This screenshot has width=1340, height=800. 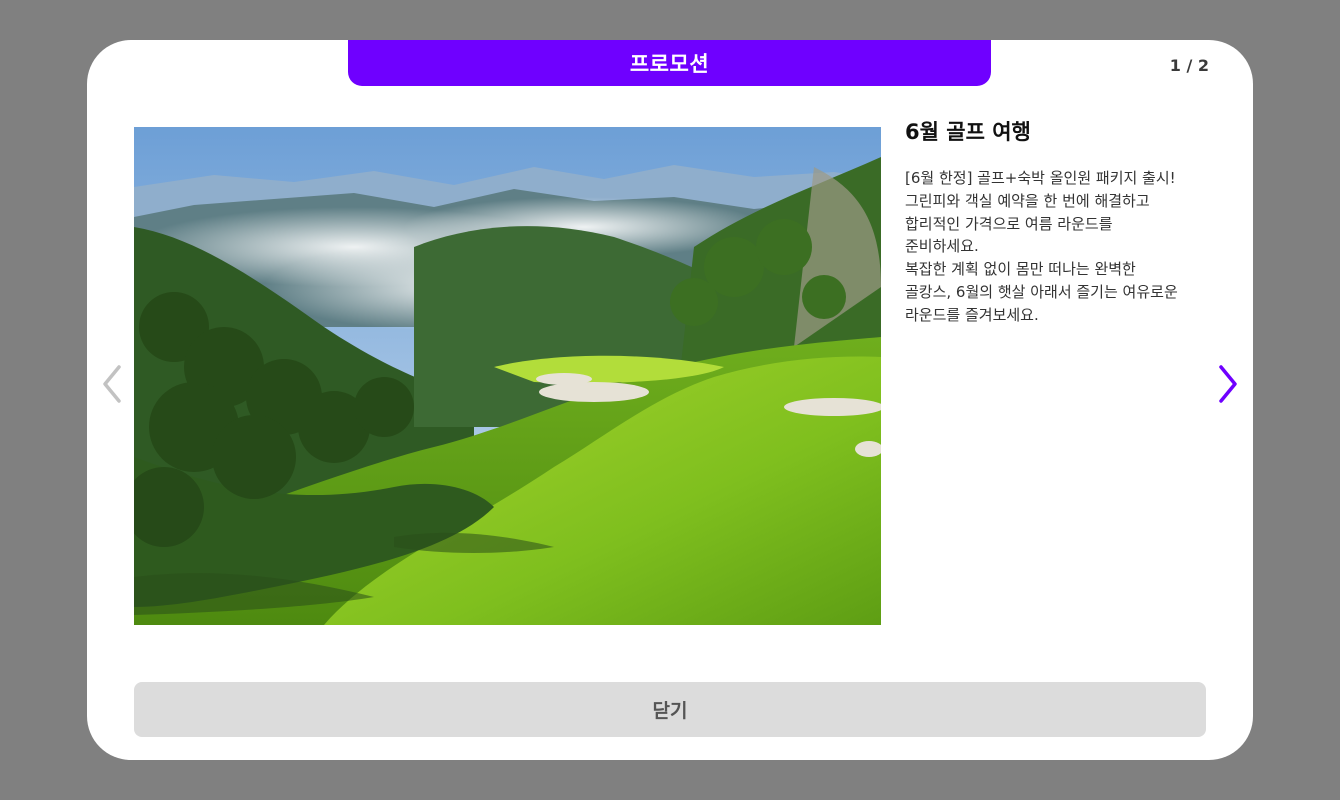 I want to click on chevron-left-icon, so click(x=112, y=384).